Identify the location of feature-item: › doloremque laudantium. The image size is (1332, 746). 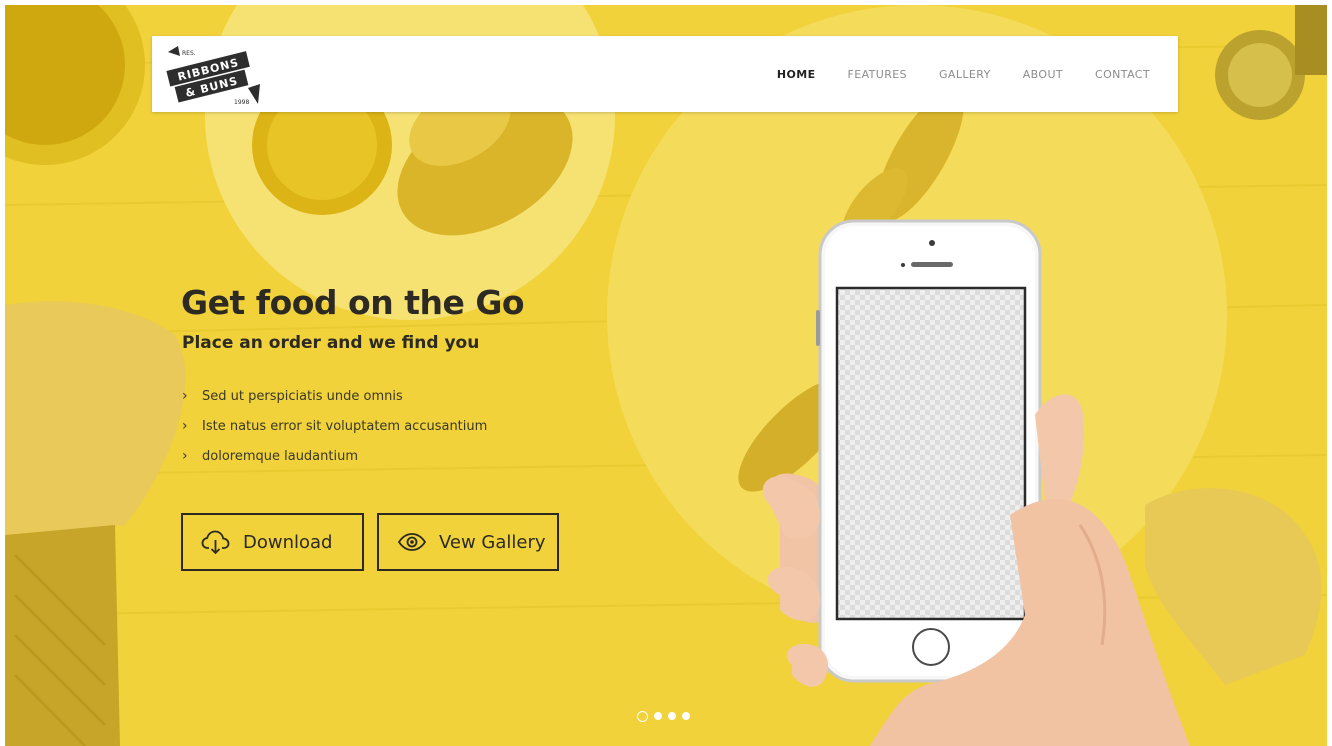
(334, 456).